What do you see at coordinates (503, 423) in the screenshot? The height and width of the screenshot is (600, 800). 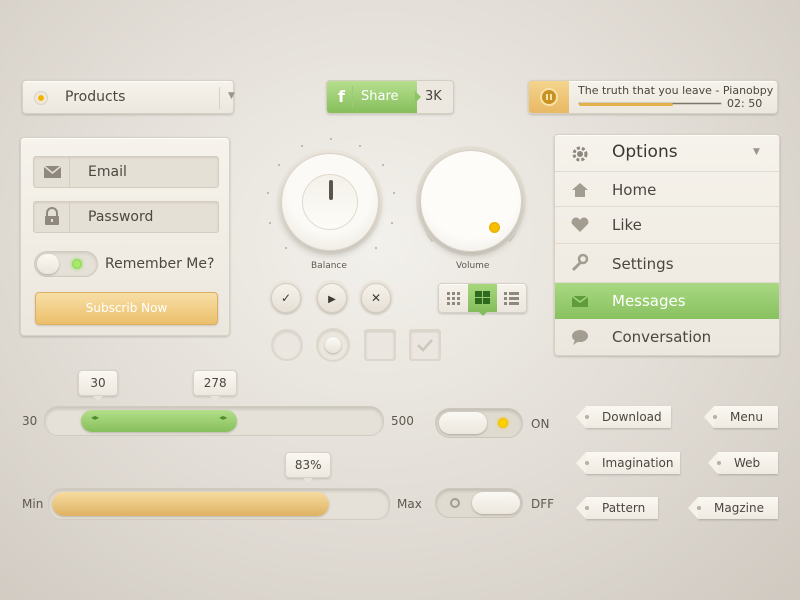 I see `on-indicator-icon` at bounding box center [503, 423].